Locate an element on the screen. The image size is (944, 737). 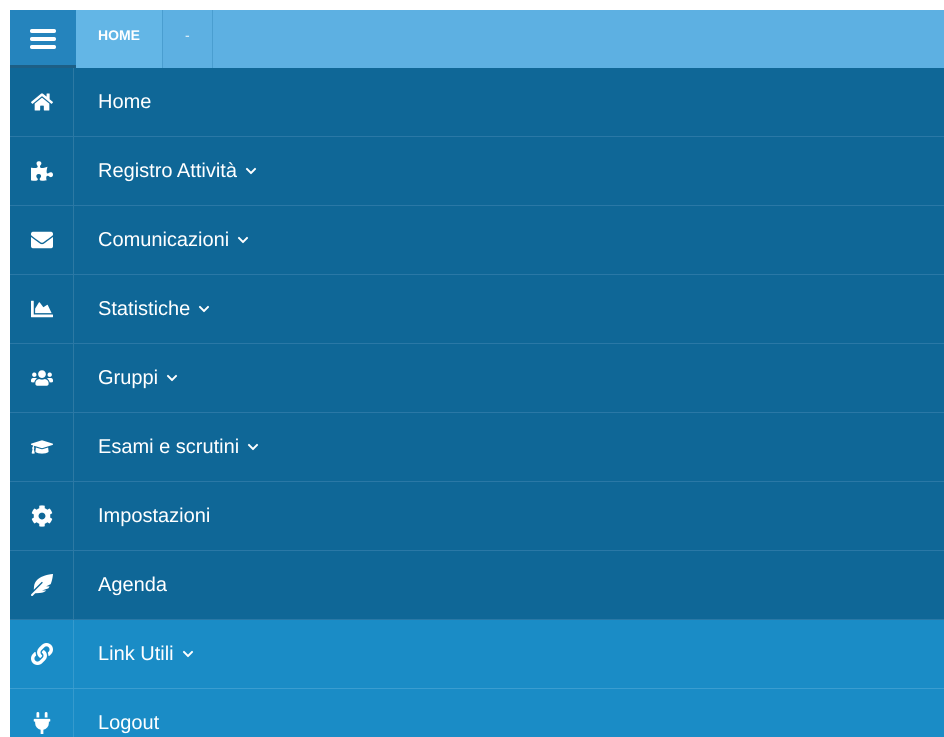
menu-item: Esami e scrutini is located at coordinates (477, 447).